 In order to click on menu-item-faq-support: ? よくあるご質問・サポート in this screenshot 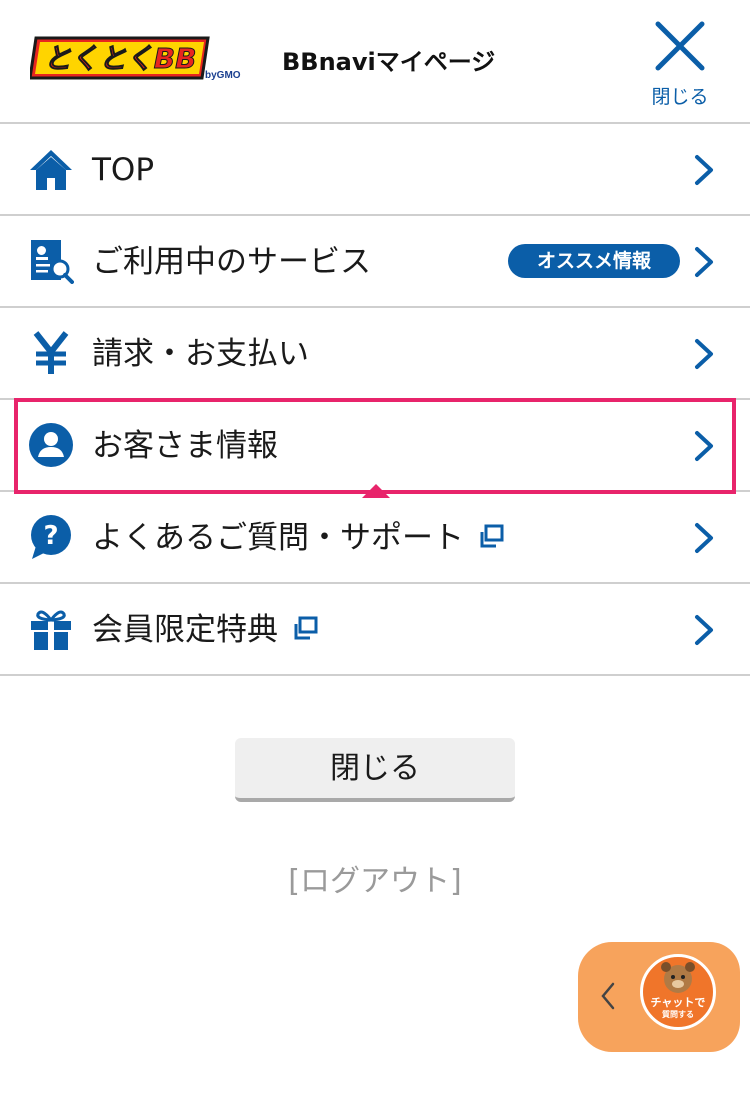, I will do `click(375, 538)`.